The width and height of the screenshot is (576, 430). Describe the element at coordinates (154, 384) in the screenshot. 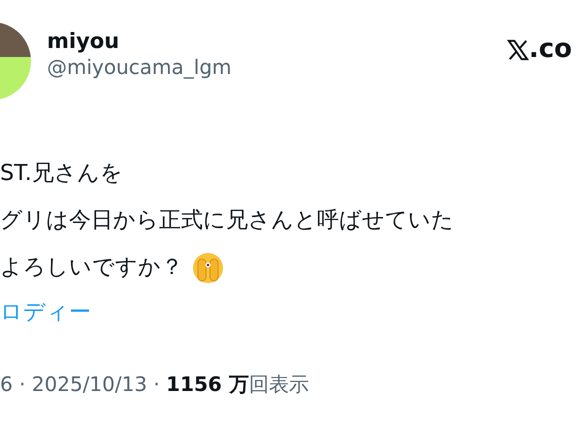

I see `post-meta: 6 · 2025/10/13 · 1156 万回表示` at that location.